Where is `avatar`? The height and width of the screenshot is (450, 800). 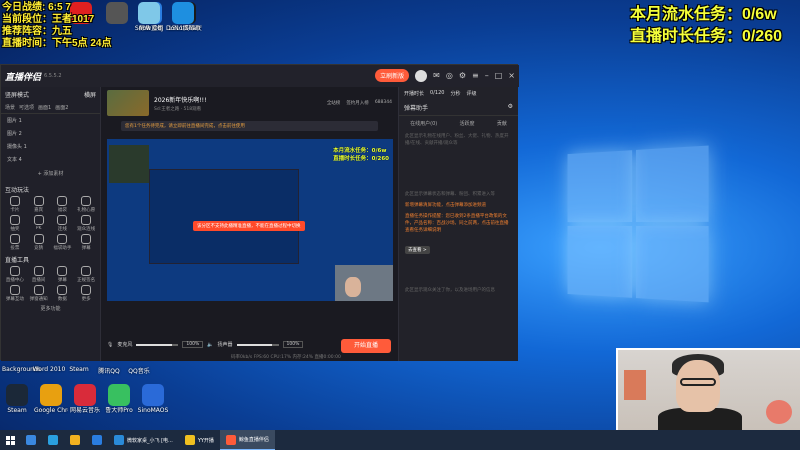
avatar is located at coordinates (421, 75).